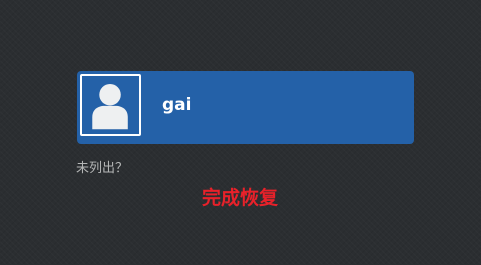  I want to click on username-label: gai, so click(177, 105).